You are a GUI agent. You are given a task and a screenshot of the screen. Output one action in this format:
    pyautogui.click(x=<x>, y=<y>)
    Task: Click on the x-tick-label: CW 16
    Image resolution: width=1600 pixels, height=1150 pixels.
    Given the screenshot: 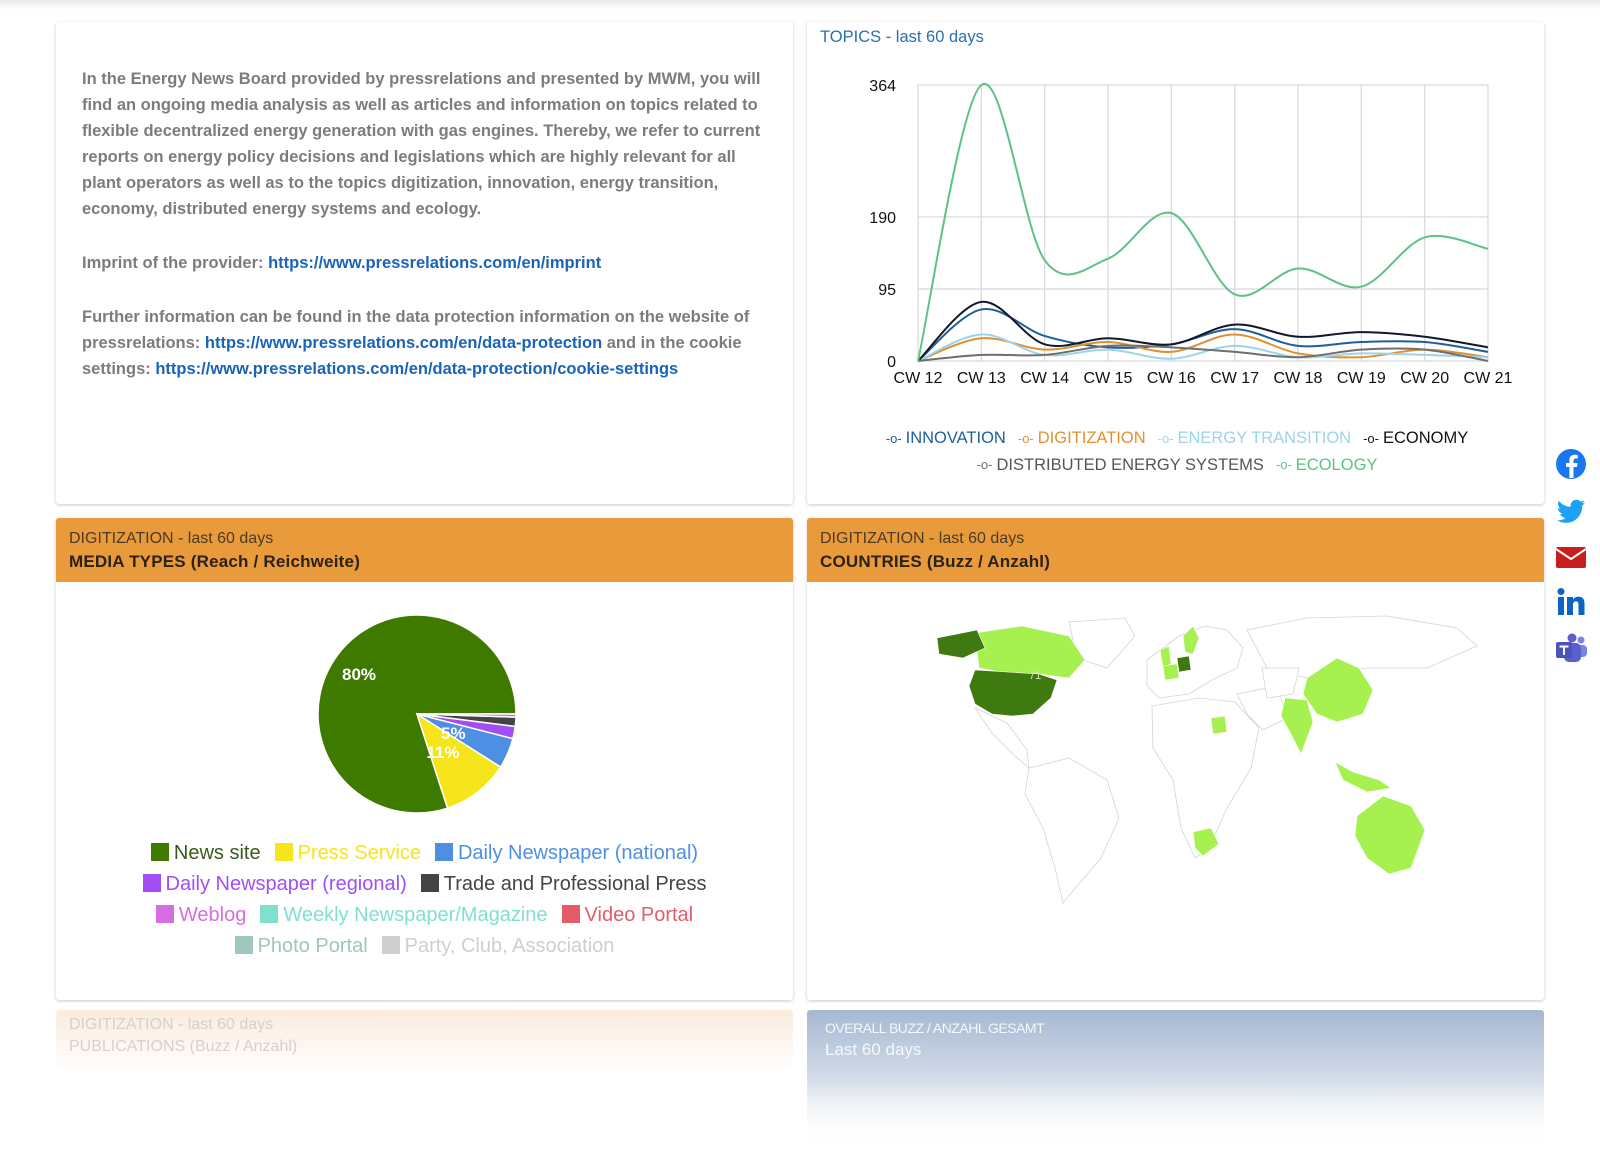 What is the action you would take?
    pyautogui.click(x=1171, y=378)
    